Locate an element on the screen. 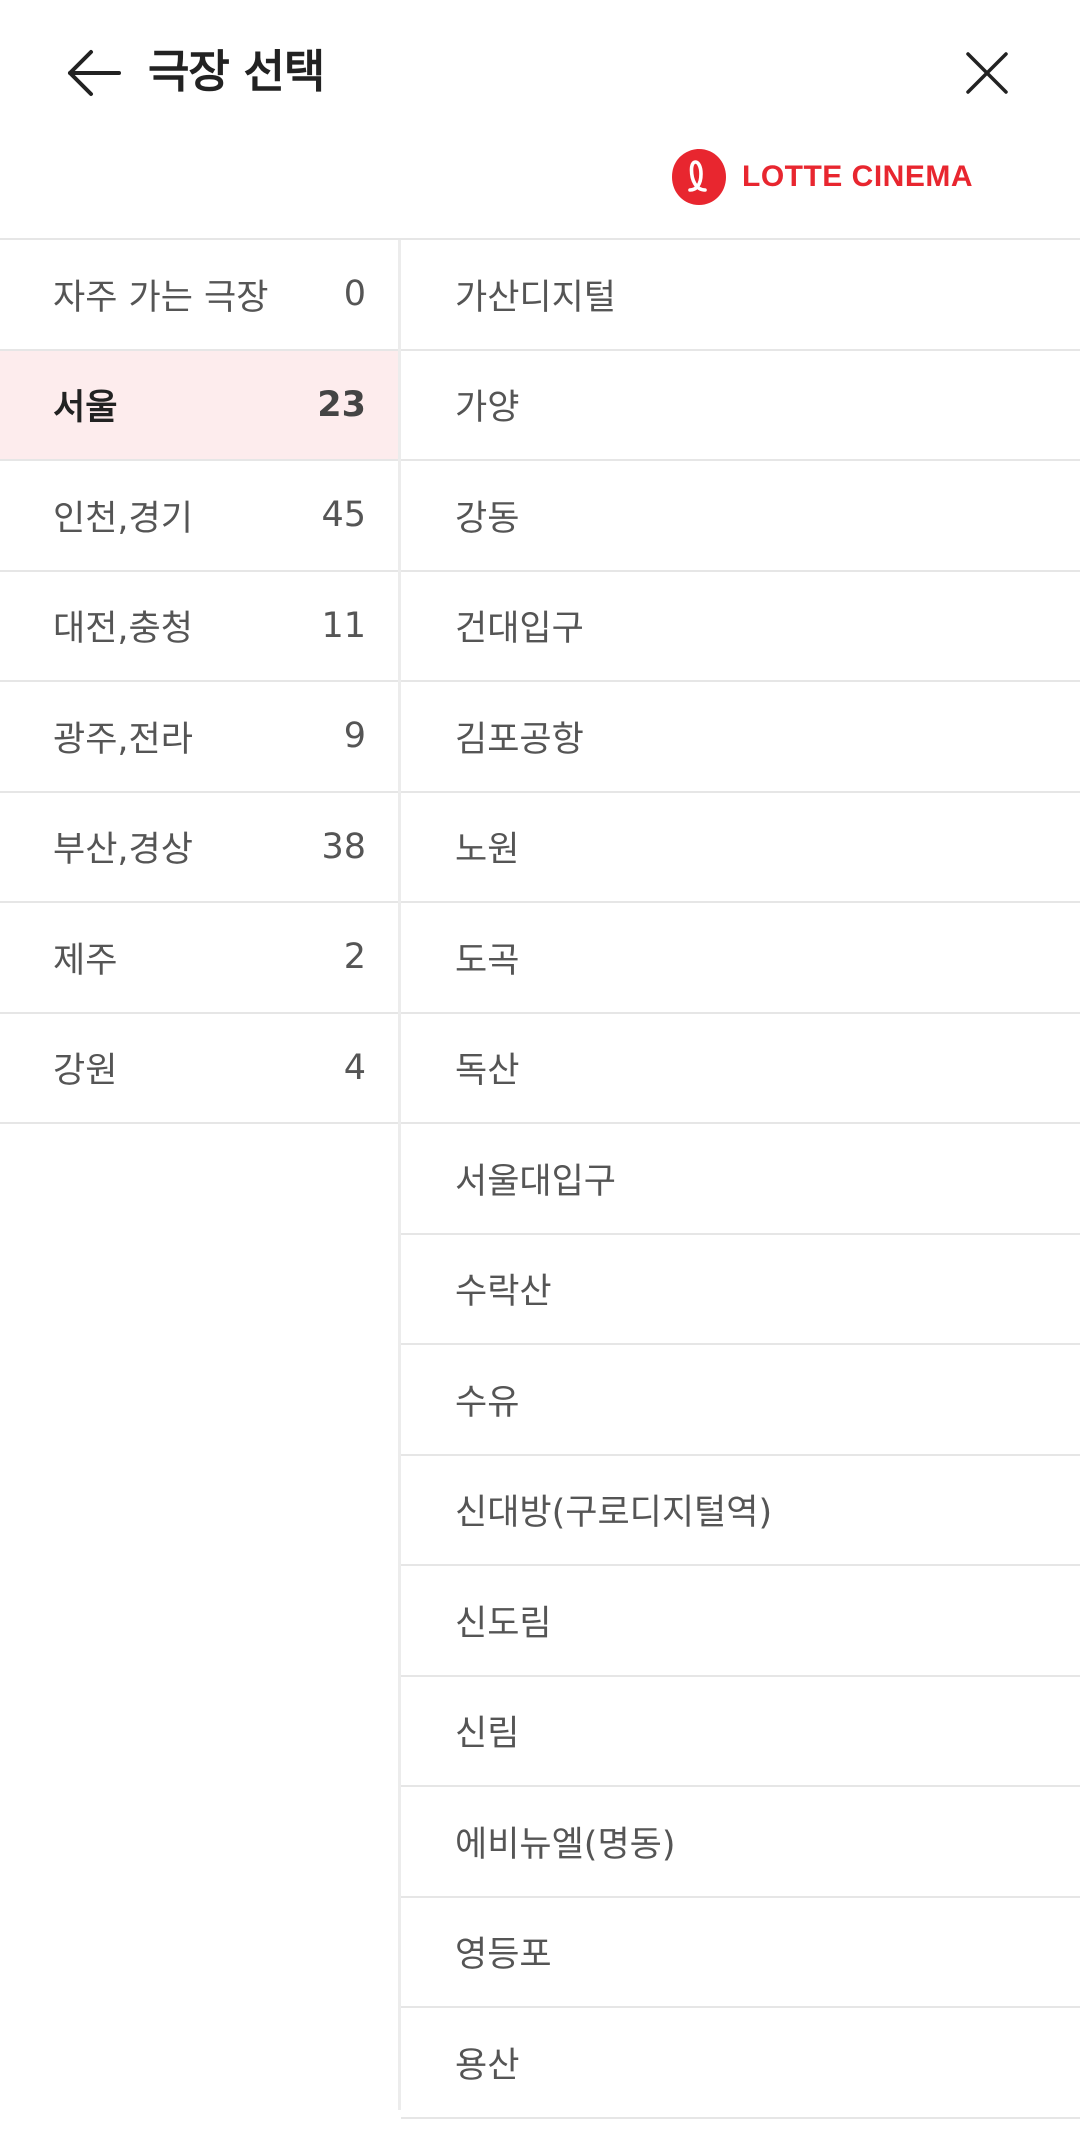 The image size is (1080, 2133). theater-item: 가양 is located at coordinates (740, 406).